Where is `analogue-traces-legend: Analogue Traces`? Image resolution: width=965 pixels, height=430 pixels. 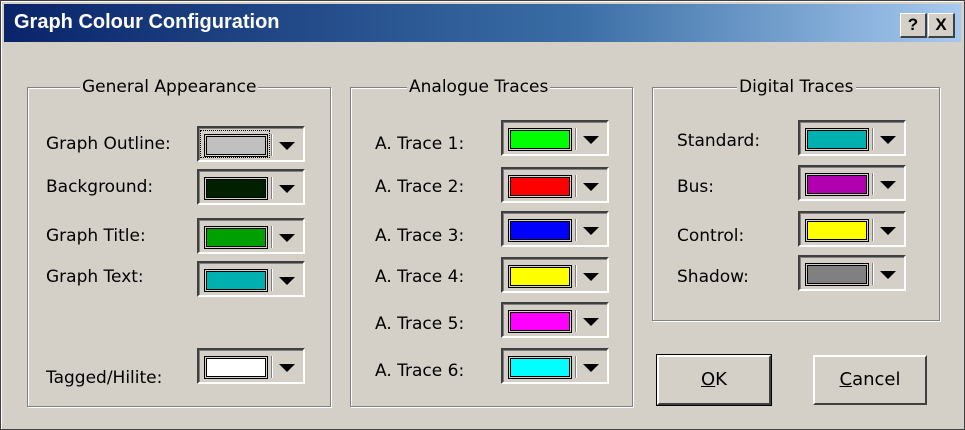 analogue-traces-legend: Analogue Traces is located at coordinates (479, 87).